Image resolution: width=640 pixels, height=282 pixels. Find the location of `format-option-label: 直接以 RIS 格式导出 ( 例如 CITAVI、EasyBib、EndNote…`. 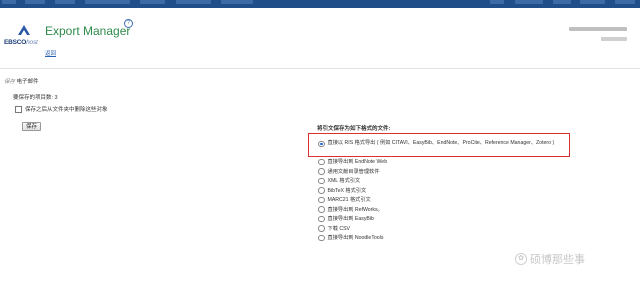

format-option-label: 直接以 RIS 格式导出 ( 例如 CITAVI、EasyBib、EndNote… is located at coordinates (441, 143).